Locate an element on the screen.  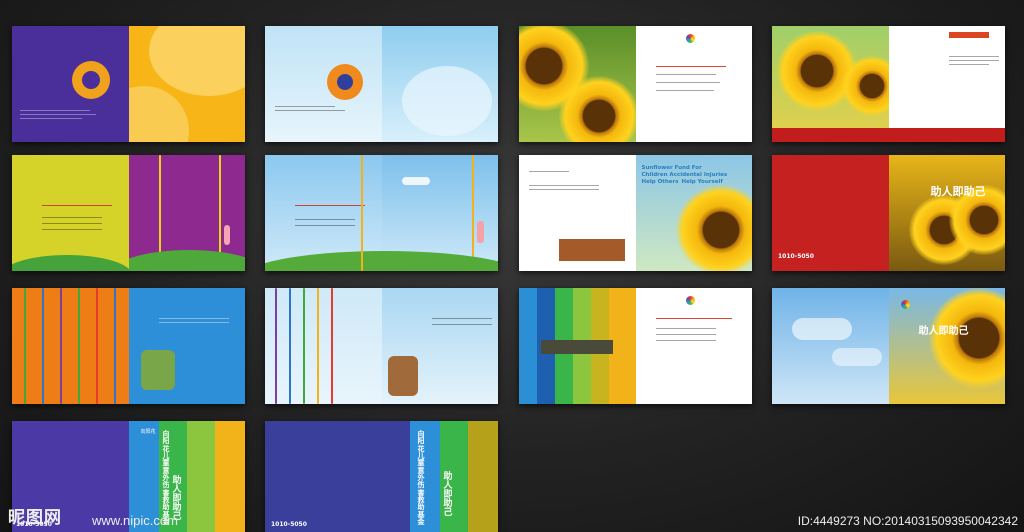
image-id-watermark: ID:4449273 NO:20140315093950042342 is located at coordinates (907, 521).